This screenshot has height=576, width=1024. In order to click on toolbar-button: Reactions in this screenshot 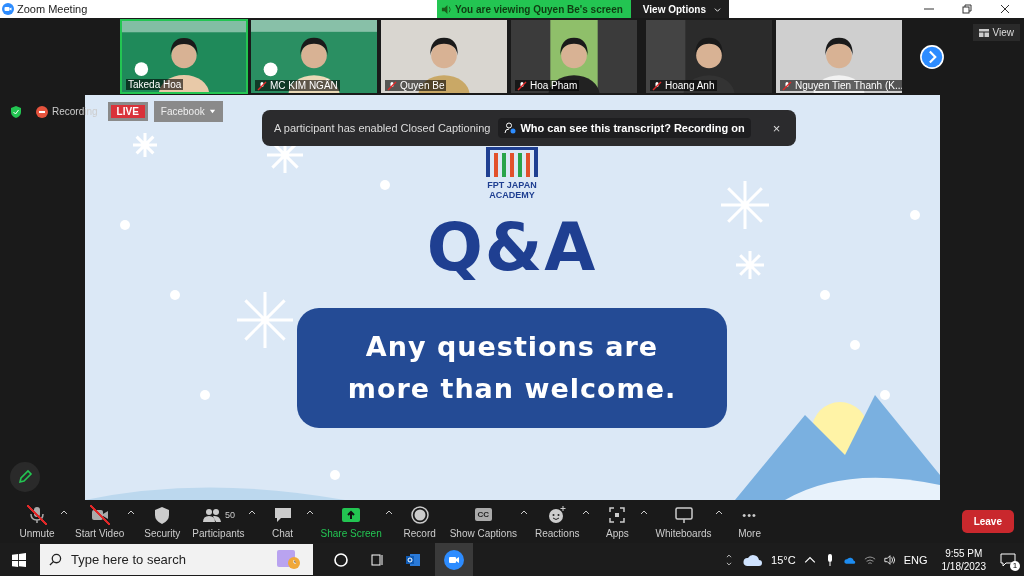, I will do `click(557, 521)`.